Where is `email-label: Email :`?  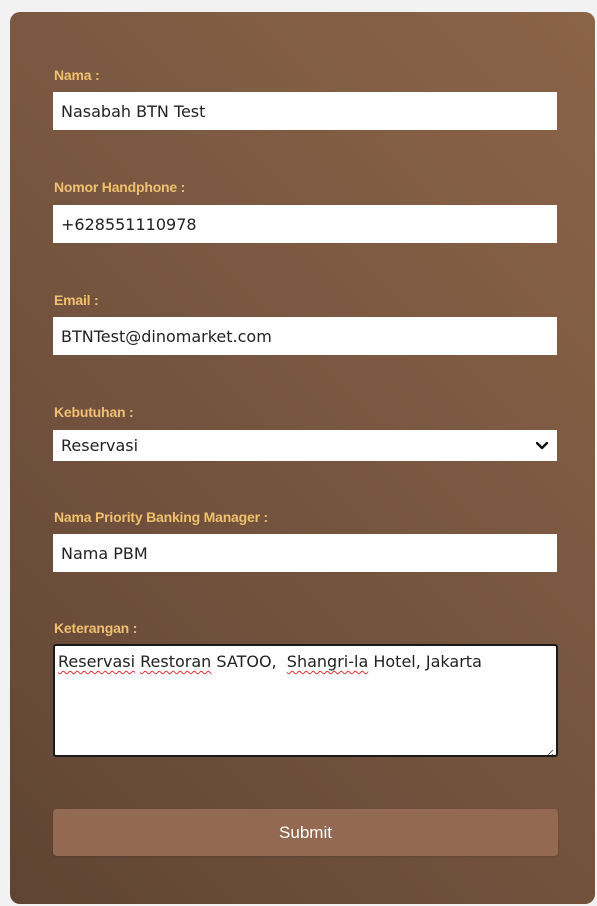
email-label: Email : is located at coordinates (76, 300).